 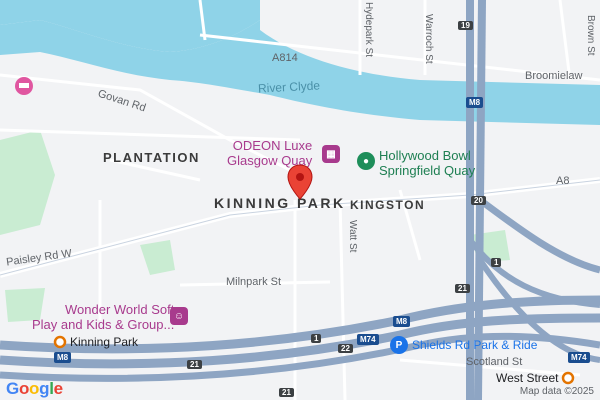 I want to click on road-label-milnpark-st: Milnpark St, so click(x=254, y=282).